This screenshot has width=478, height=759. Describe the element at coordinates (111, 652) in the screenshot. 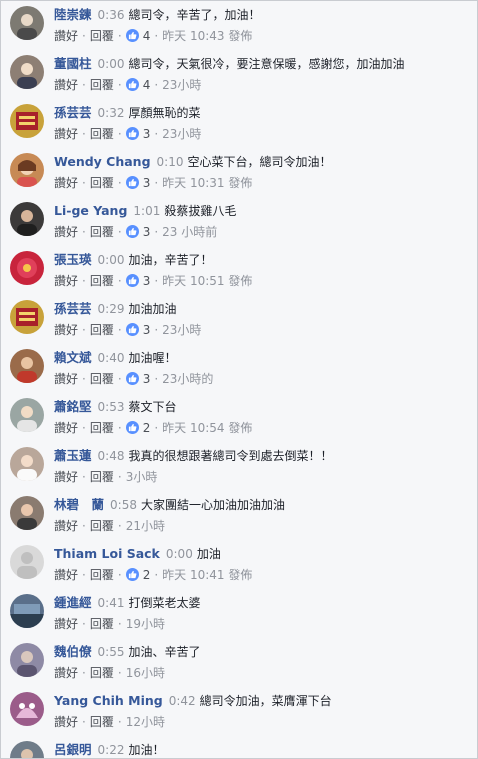

I see `video-timestamp: 0:55` at that location.